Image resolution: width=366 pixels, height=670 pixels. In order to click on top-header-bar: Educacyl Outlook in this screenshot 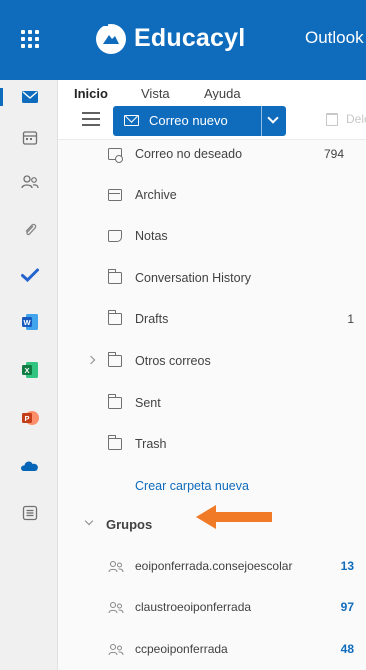, I will do `click(183, 40)`.